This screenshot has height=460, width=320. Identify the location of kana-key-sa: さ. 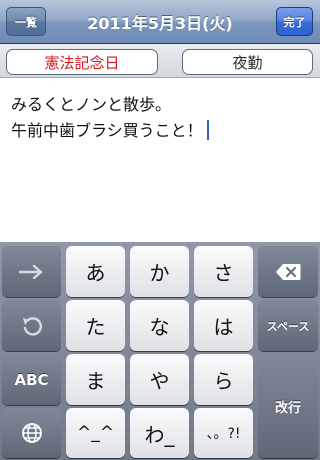
(223, 271).